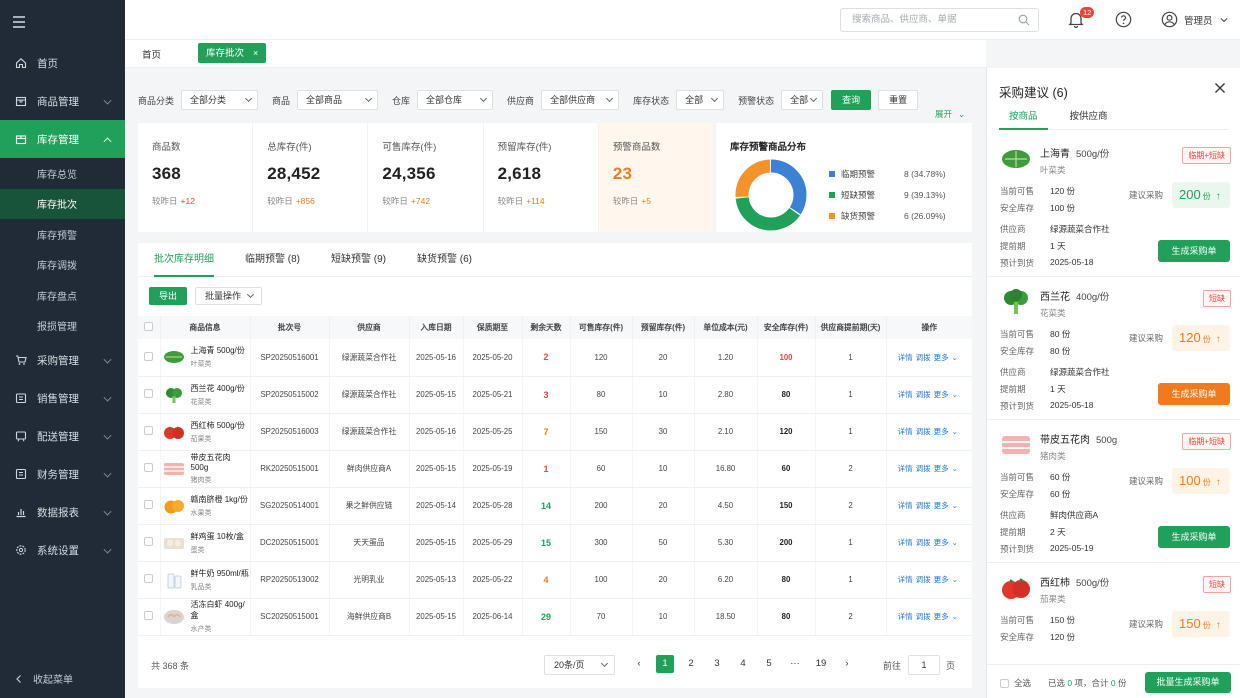 Image resolution: width=1240 pixels, height=698 pixels. What do you see at coordinates (62, 295) in the screenshot?
I see `sidebar-sub-stocktake: 库存盘点` at bounding box center [62, 295].